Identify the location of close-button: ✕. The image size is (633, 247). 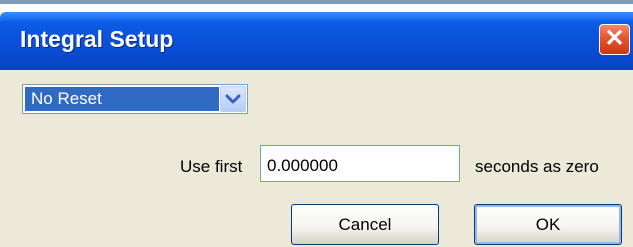
(614, 39).